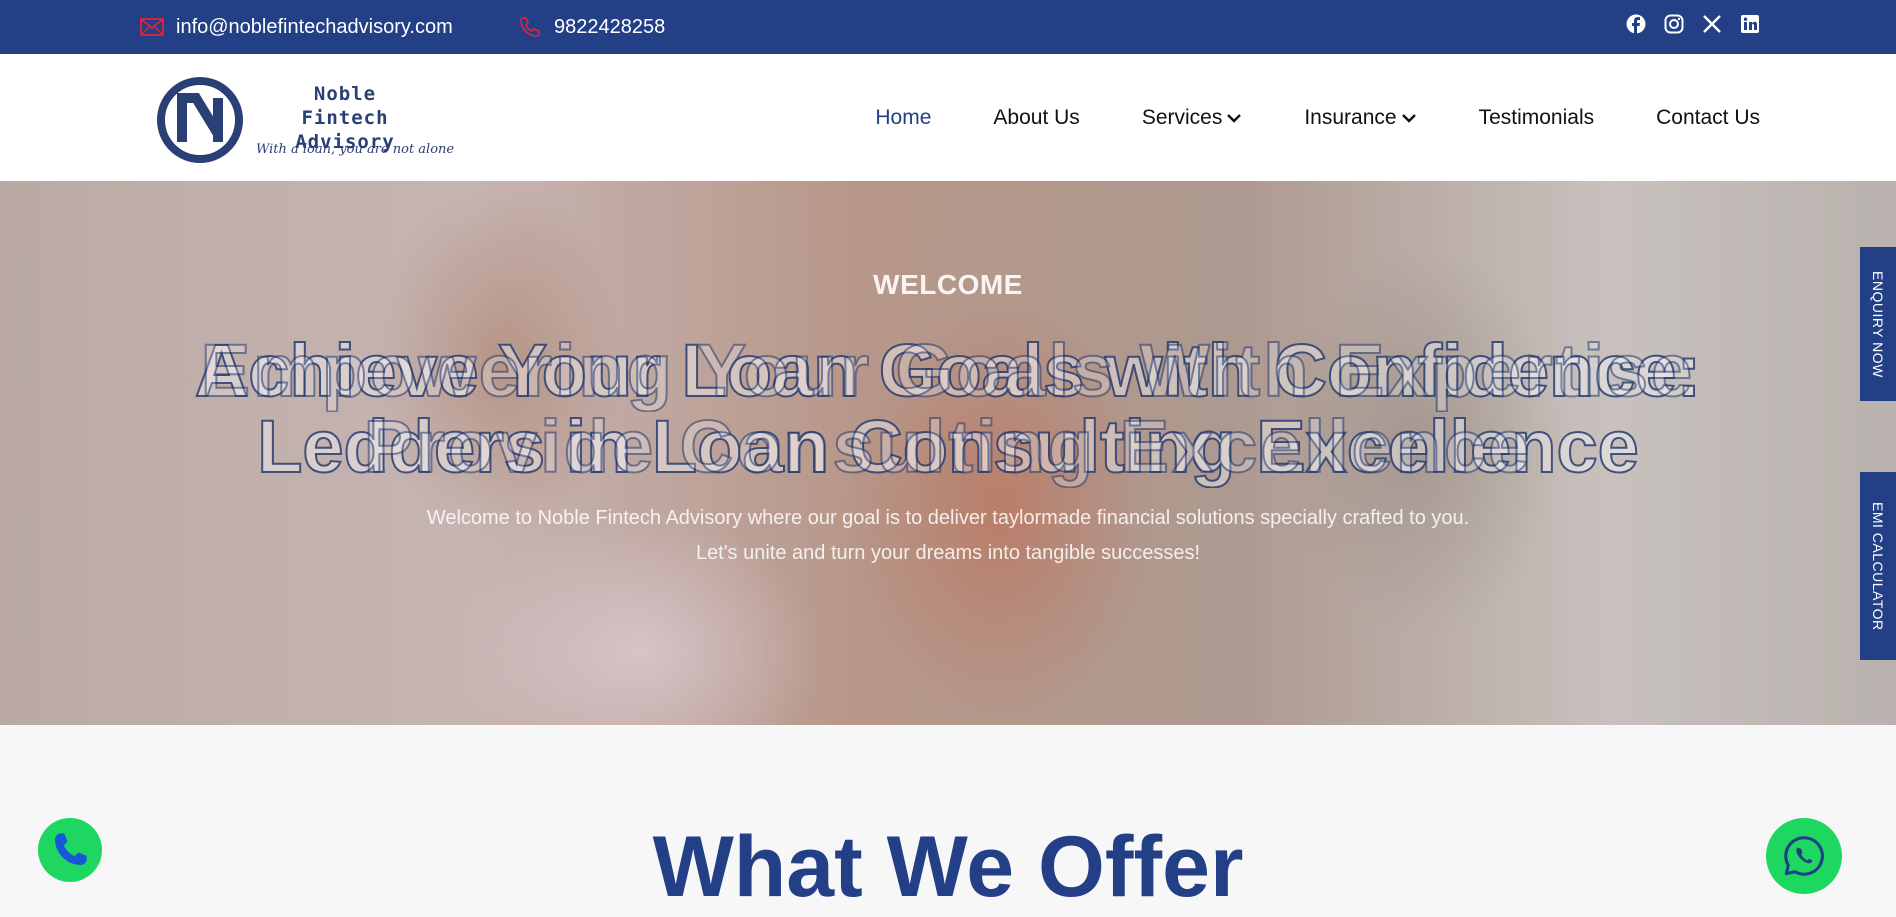  I want to click on nav-home: Home, so click(903, 118).